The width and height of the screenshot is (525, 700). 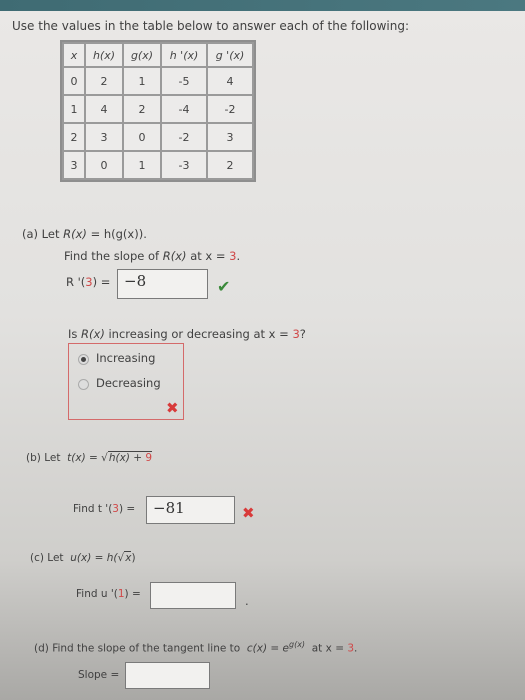 What do you see at coordinates (184, 55) in the screenshot?
I see `column-header: h '(x)` at bounding box center [184, 55].